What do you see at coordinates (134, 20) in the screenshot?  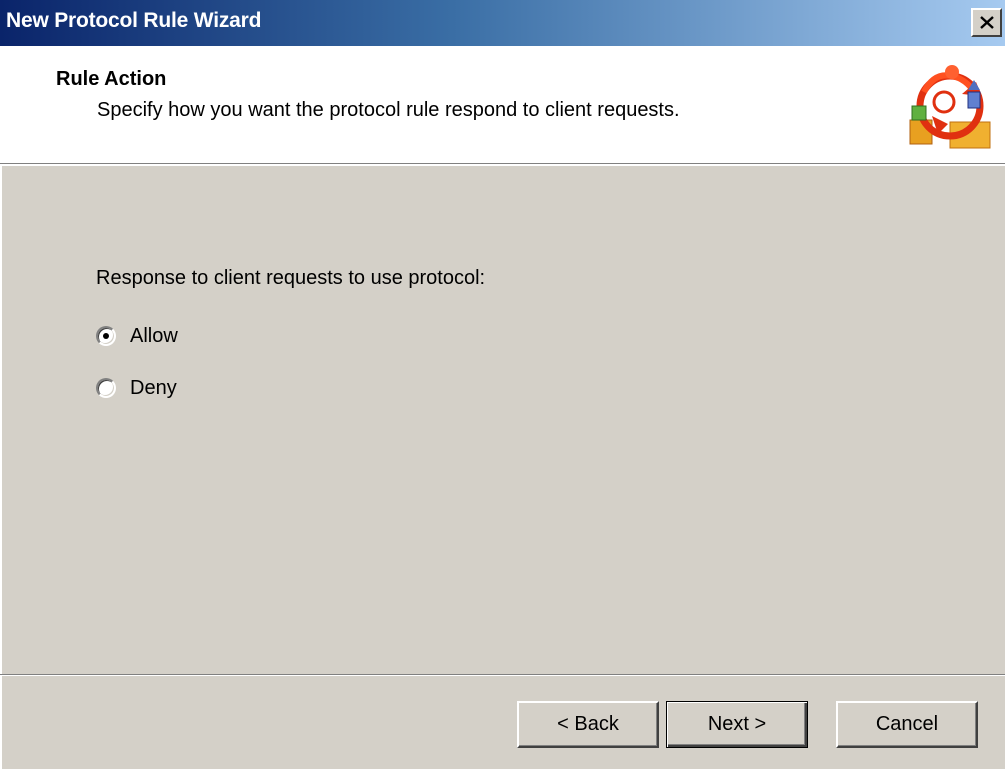 I see `window-title: New Protocol Rule Wizard` at bounding box center [134, 20].